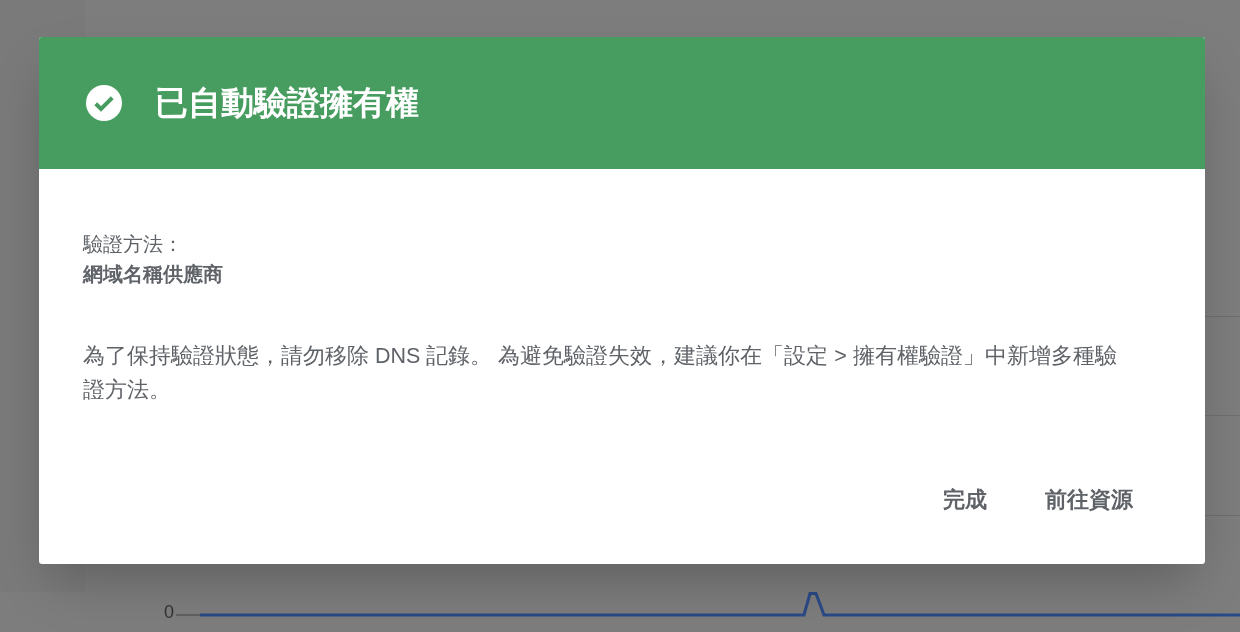  Describe the element at coordinates (168, 612) in the screenshot. I see `axis-tick-label: 0` at that location.